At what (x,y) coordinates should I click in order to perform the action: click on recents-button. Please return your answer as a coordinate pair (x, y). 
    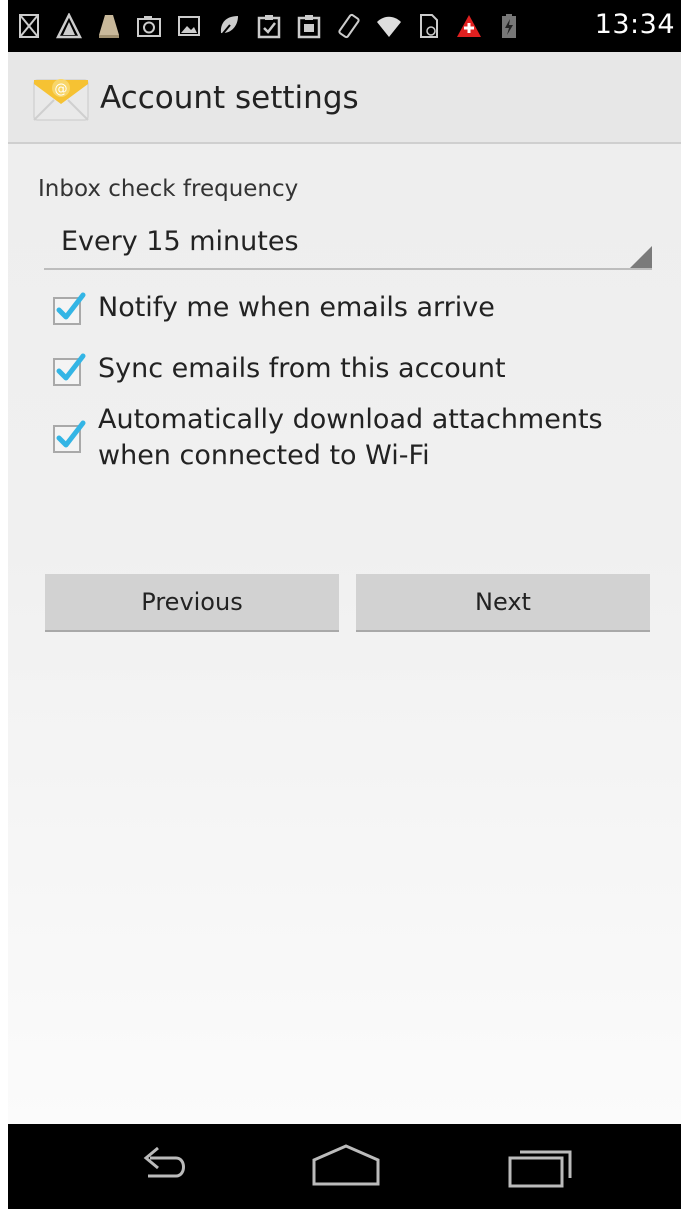
    Looking at the image, I should click on (540, 1166).